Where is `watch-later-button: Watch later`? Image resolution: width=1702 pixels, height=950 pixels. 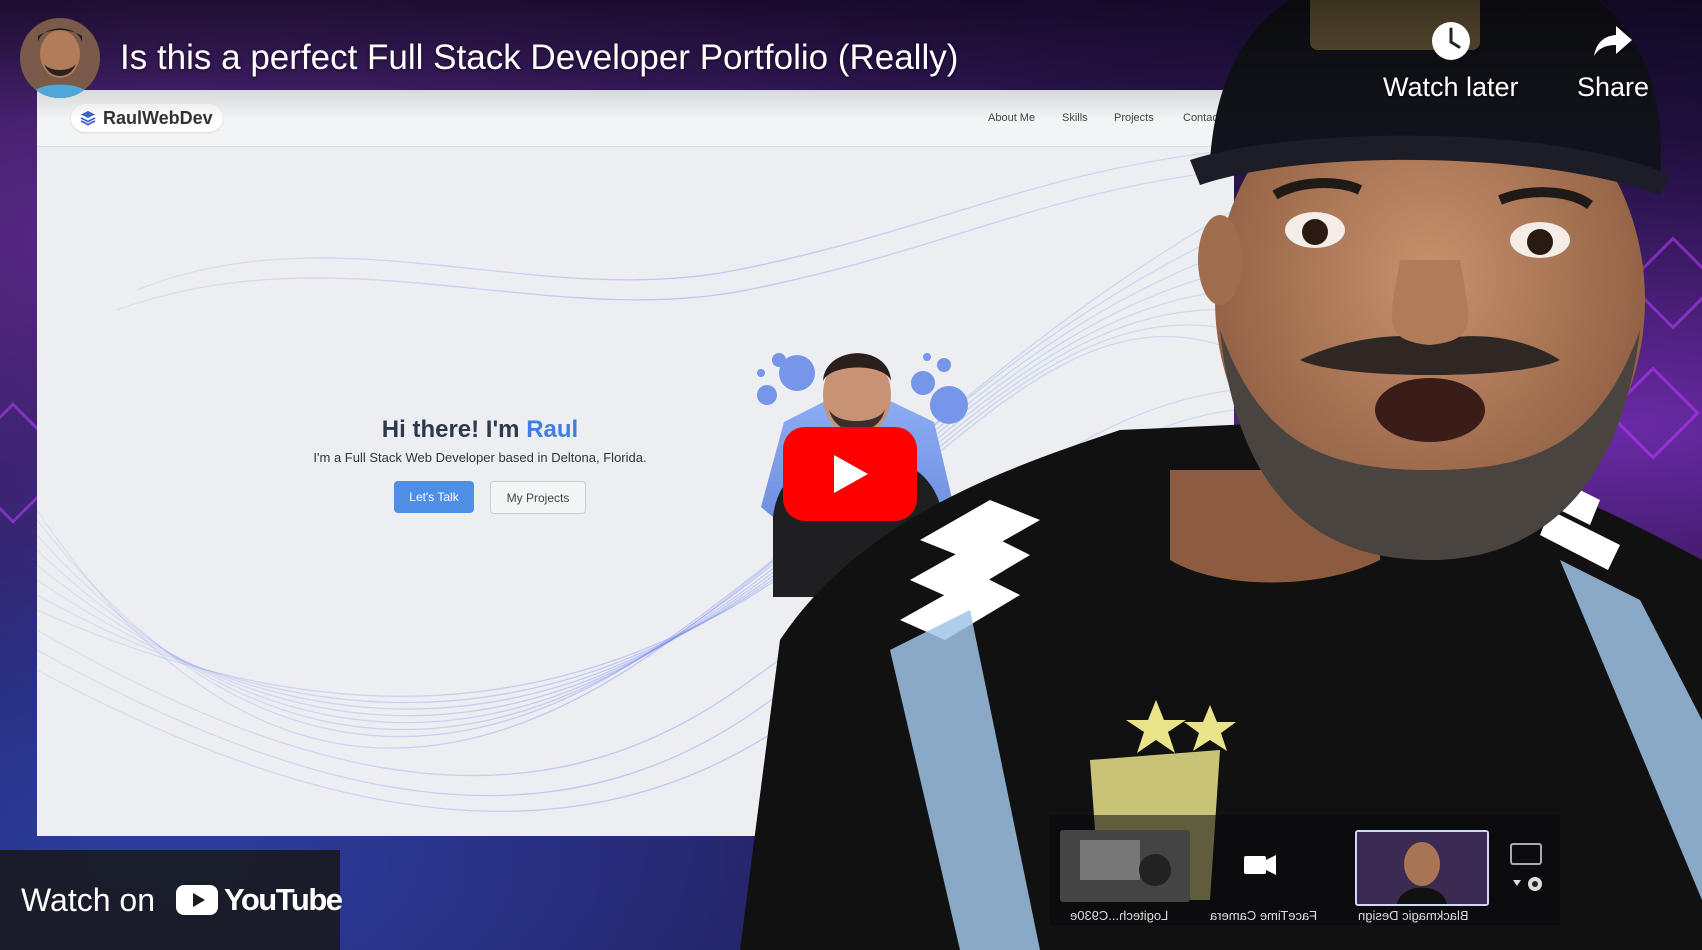
watch-later-button: Watch later is located at coordinates (1451, 61).